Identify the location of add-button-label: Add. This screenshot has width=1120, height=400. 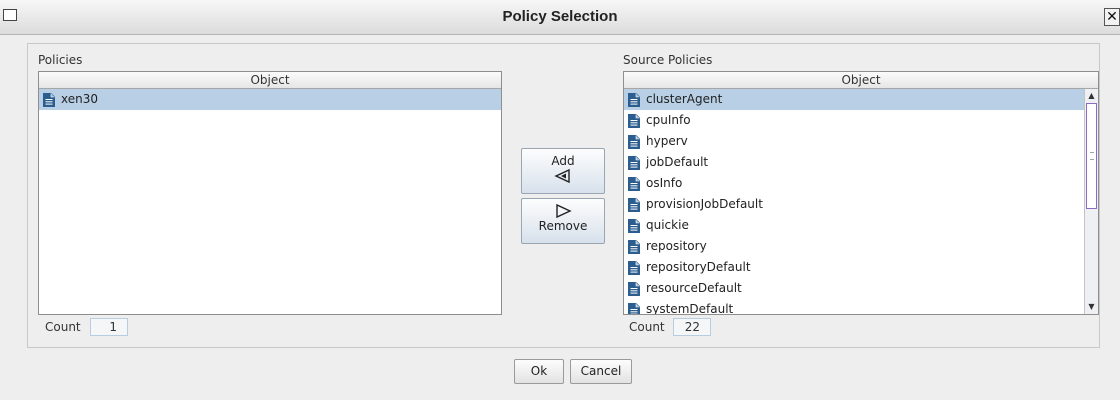
(563, 161).